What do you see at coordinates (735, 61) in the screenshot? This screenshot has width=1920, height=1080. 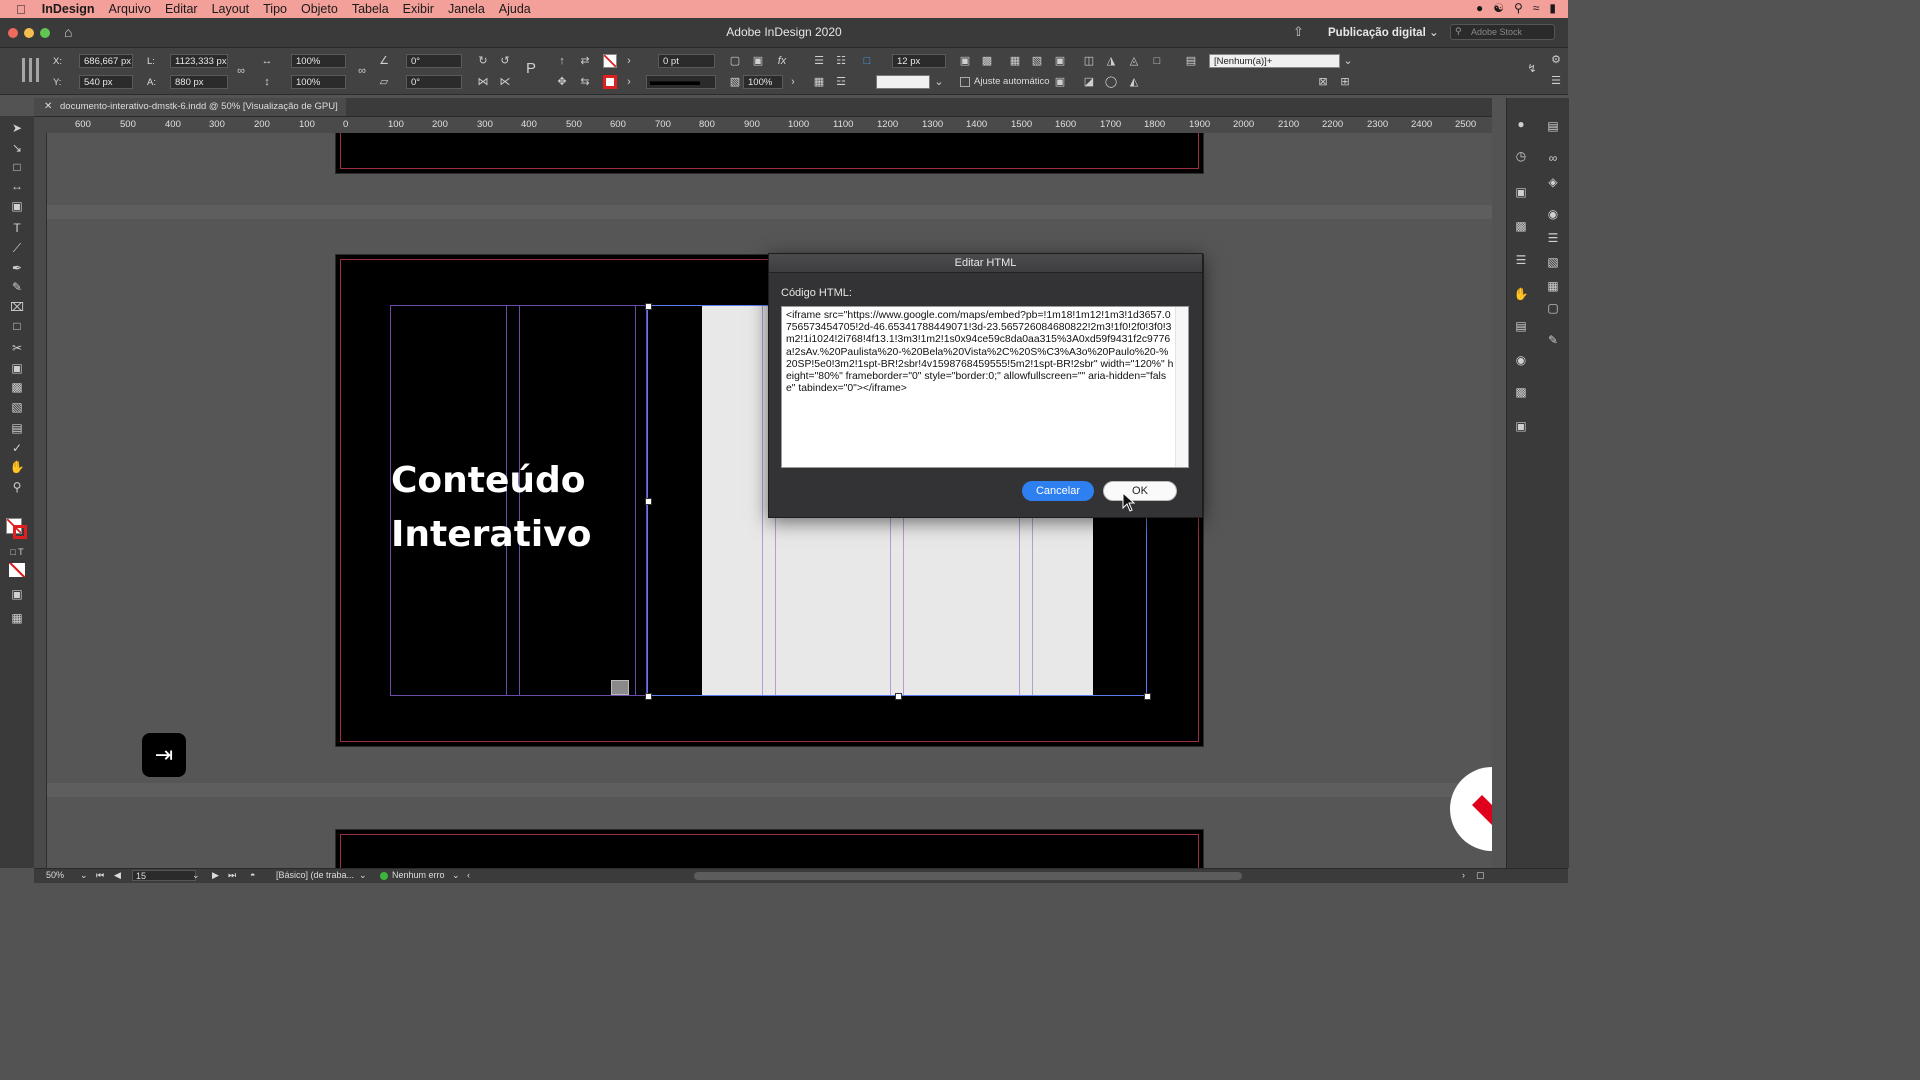 I see `drop-shadow-icon: ▢` at bounding box center [735, 61].